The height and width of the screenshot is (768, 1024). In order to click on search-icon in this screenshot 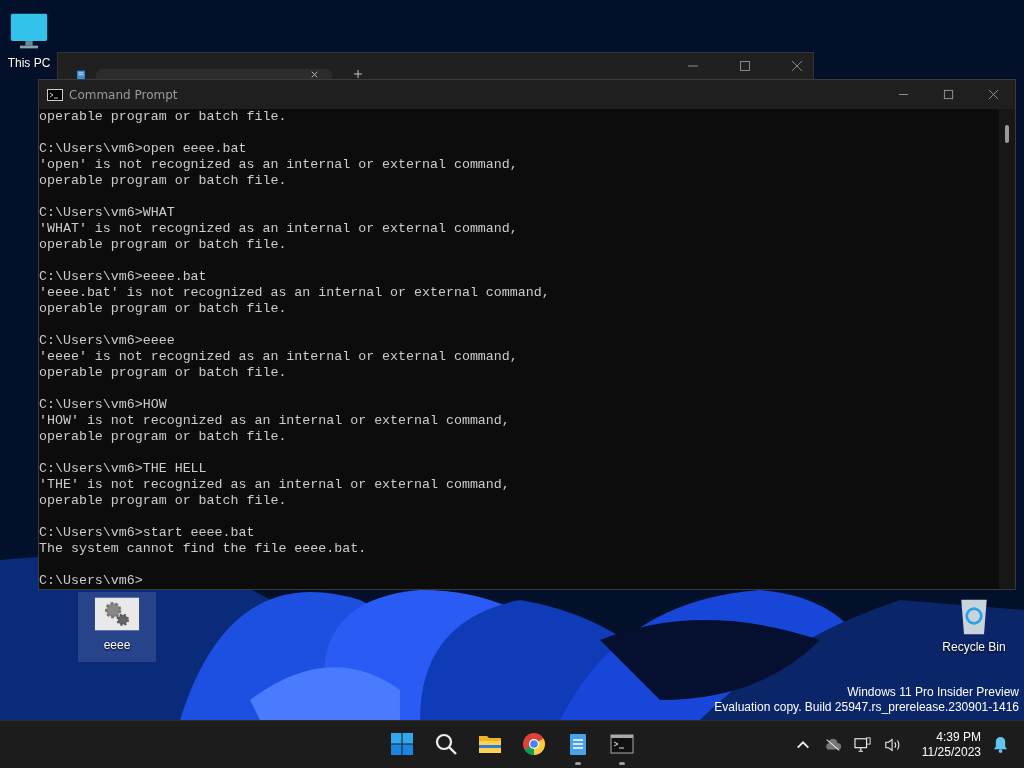, I will do `click(446, 744)`.